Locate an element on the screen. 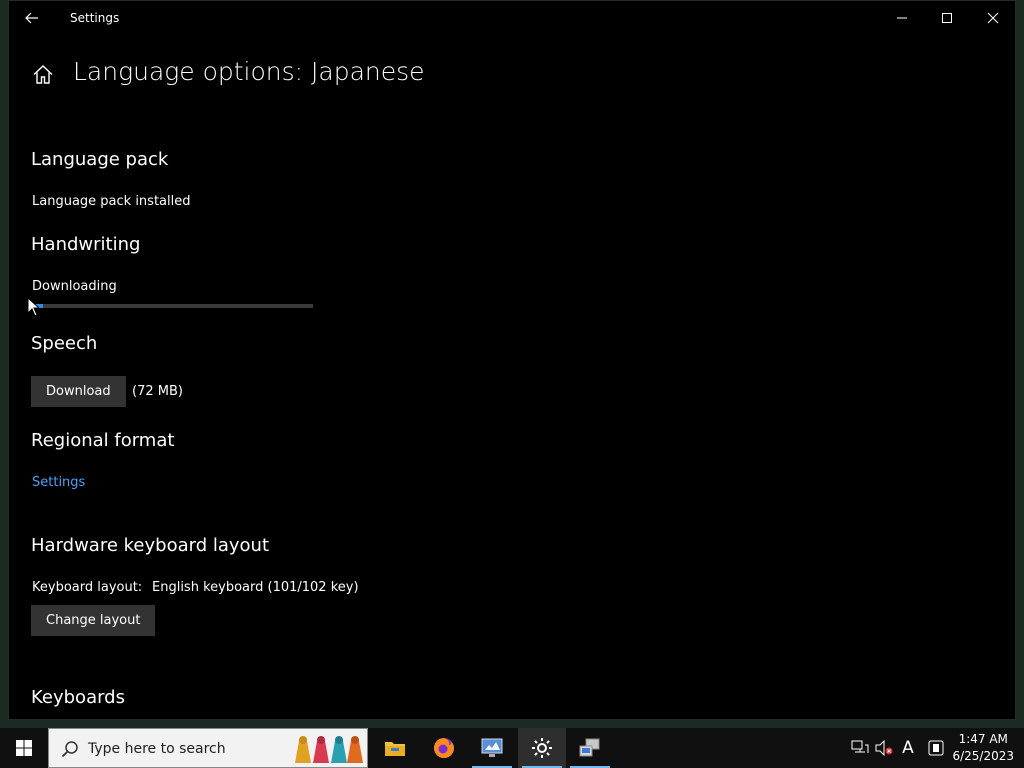 The width and height of the screenshot is (1024, 768). search-placeholder: Type here to search is located at coordinates (157, 749).